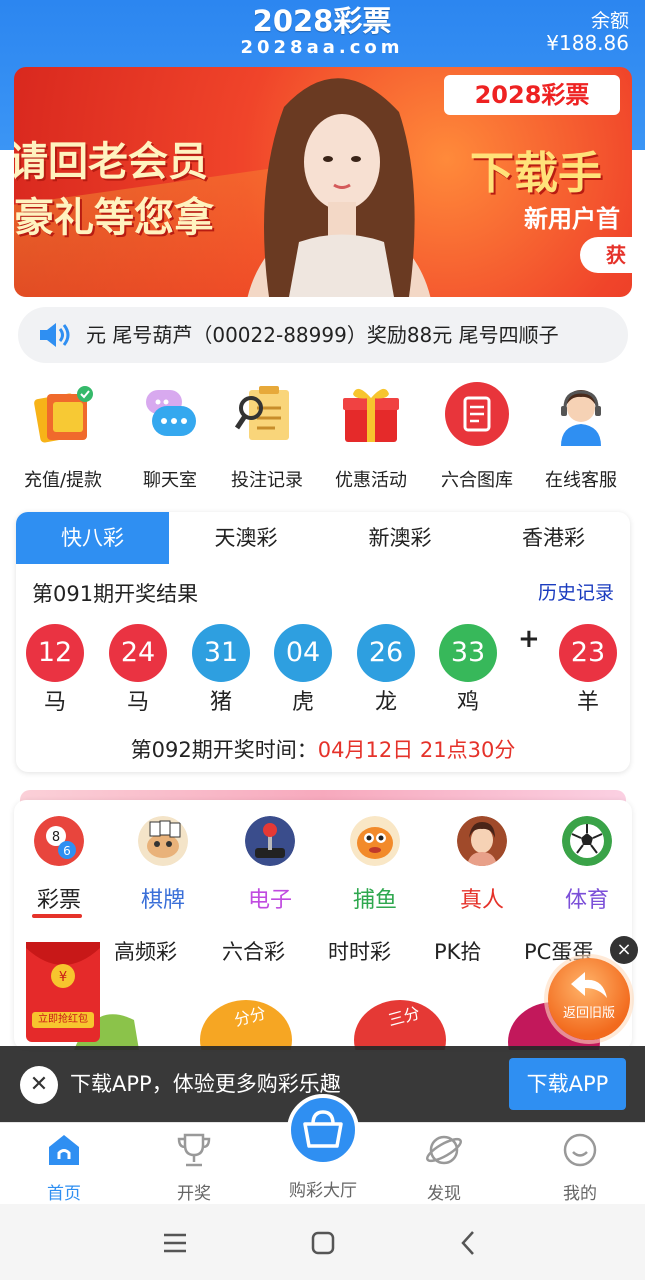  I want to click on category-cards: 棋牌, so click(163, 865).